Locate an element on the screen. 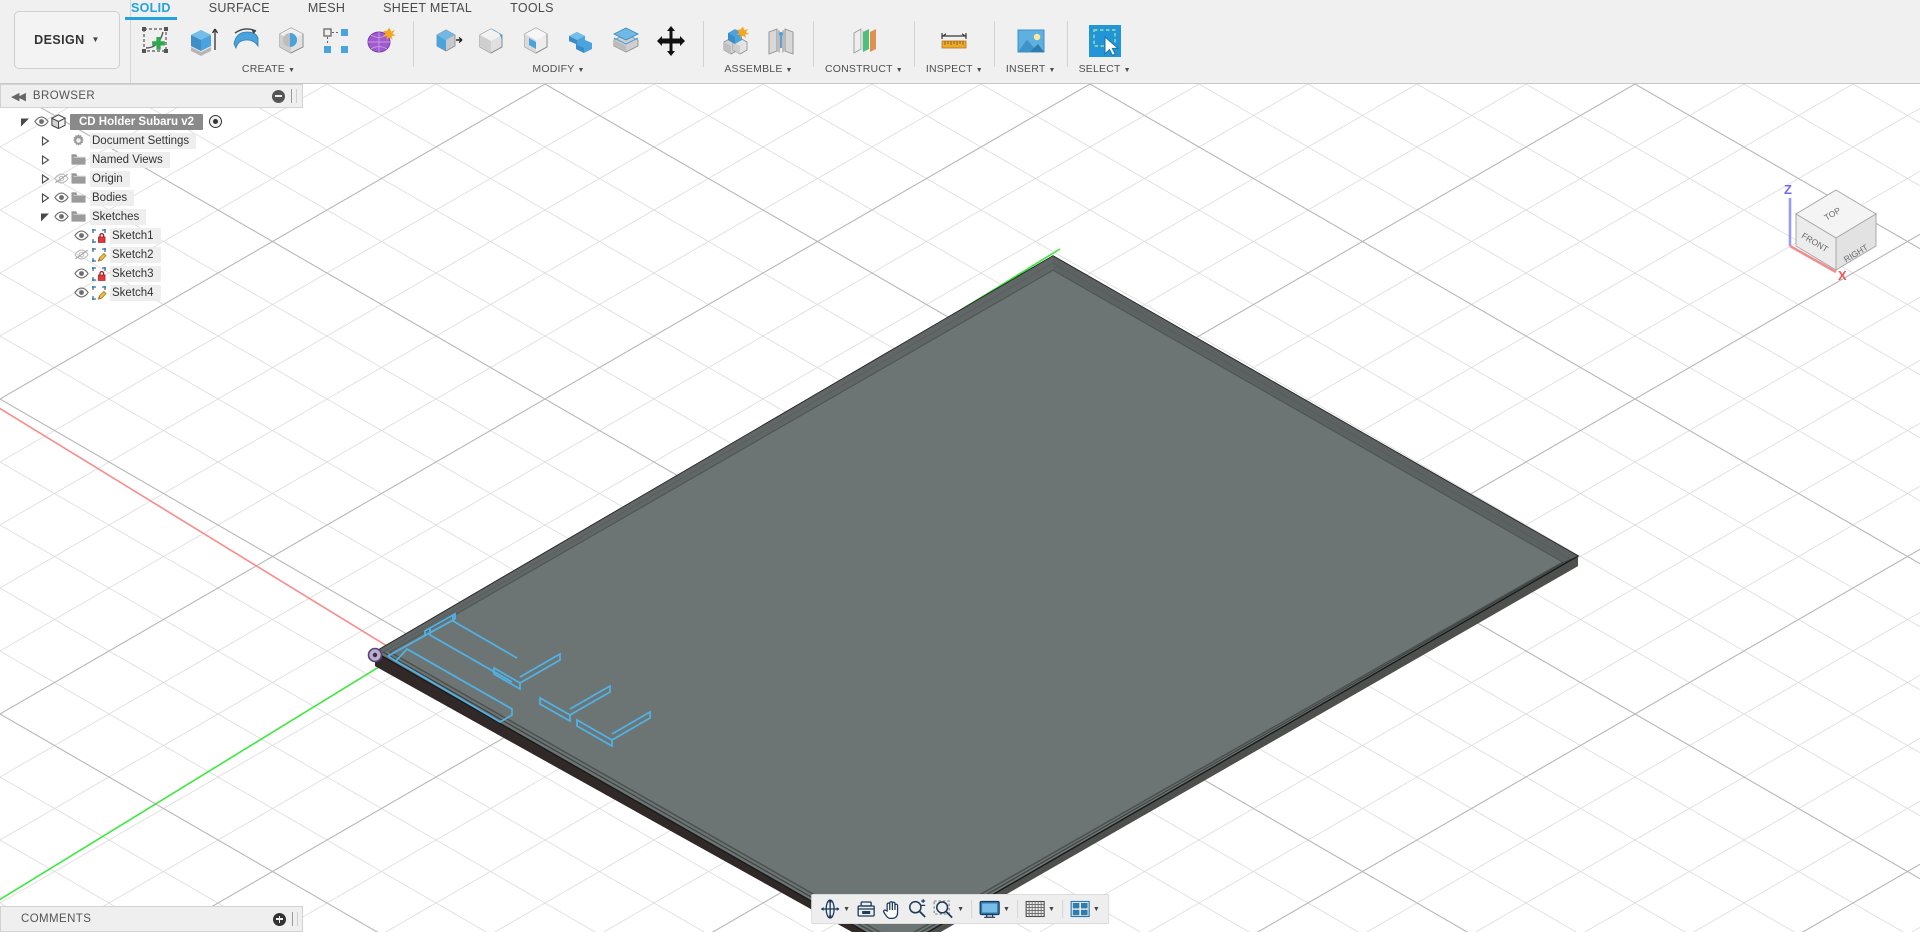 This screenshot has height=932, width=1920. panel-label-create: CREATE ▼ is located at coordinates (268, 69).